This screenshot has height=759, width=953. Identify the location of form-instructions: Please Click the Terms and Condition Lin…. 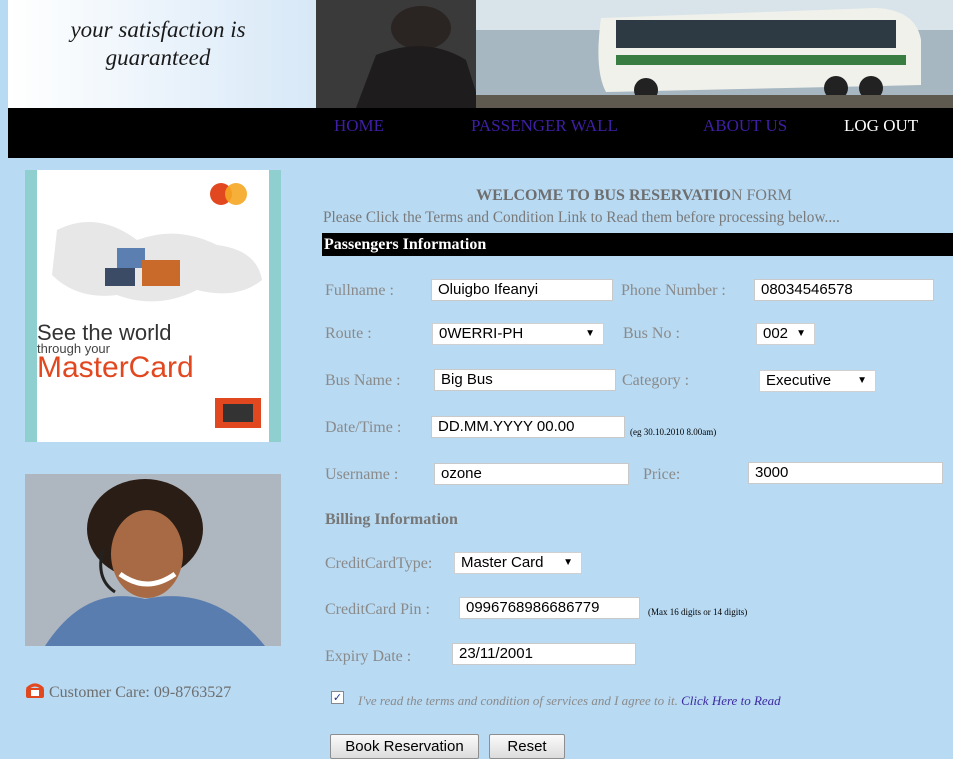
(581, 217).